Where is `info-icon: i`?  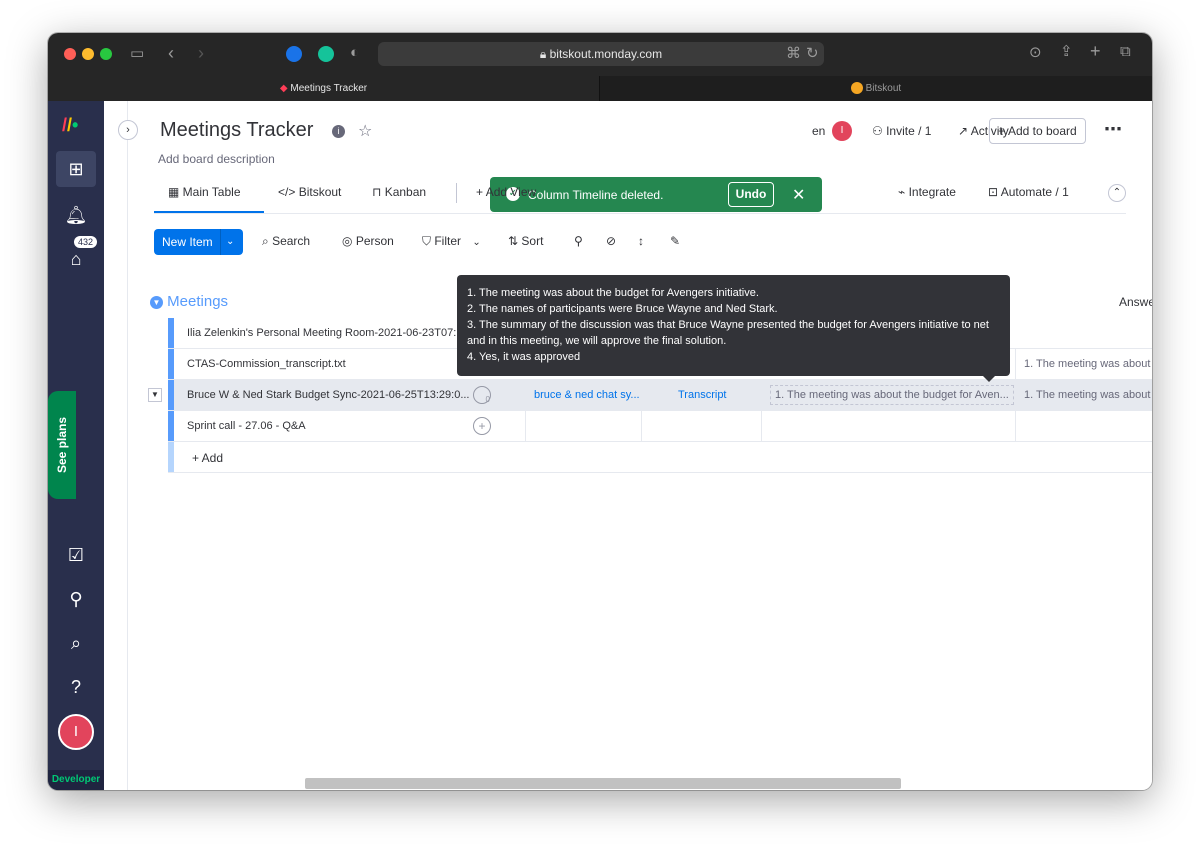
info-icon: i is located at coordinates (338, 131).